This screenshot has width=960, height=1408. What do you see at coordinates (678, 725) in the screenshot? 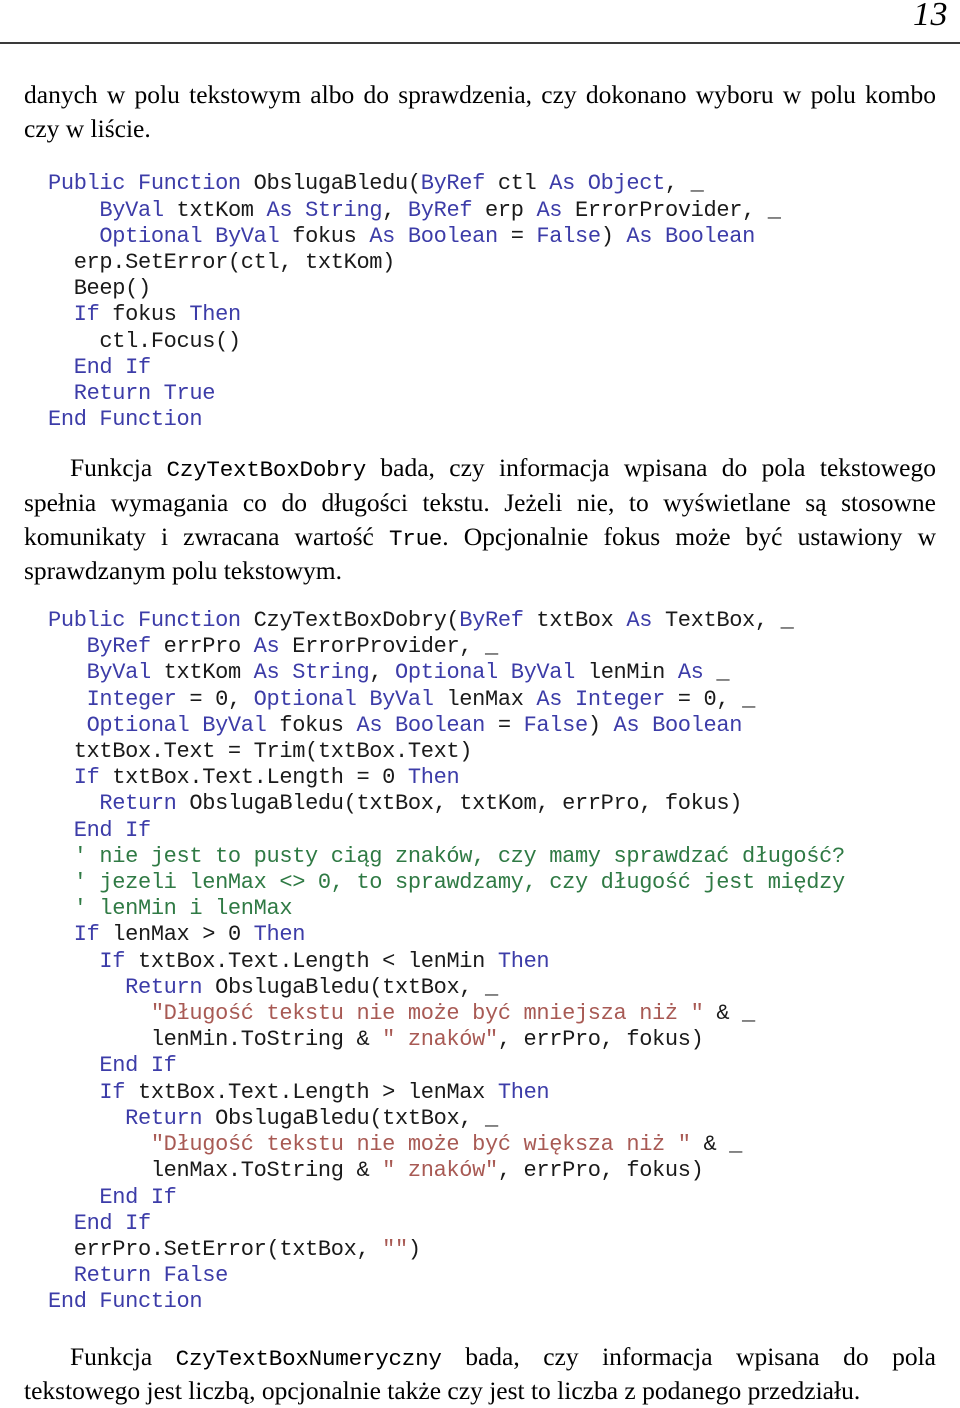
I see `code-token-kw: As Boolean` at bounding box center [678, 725].